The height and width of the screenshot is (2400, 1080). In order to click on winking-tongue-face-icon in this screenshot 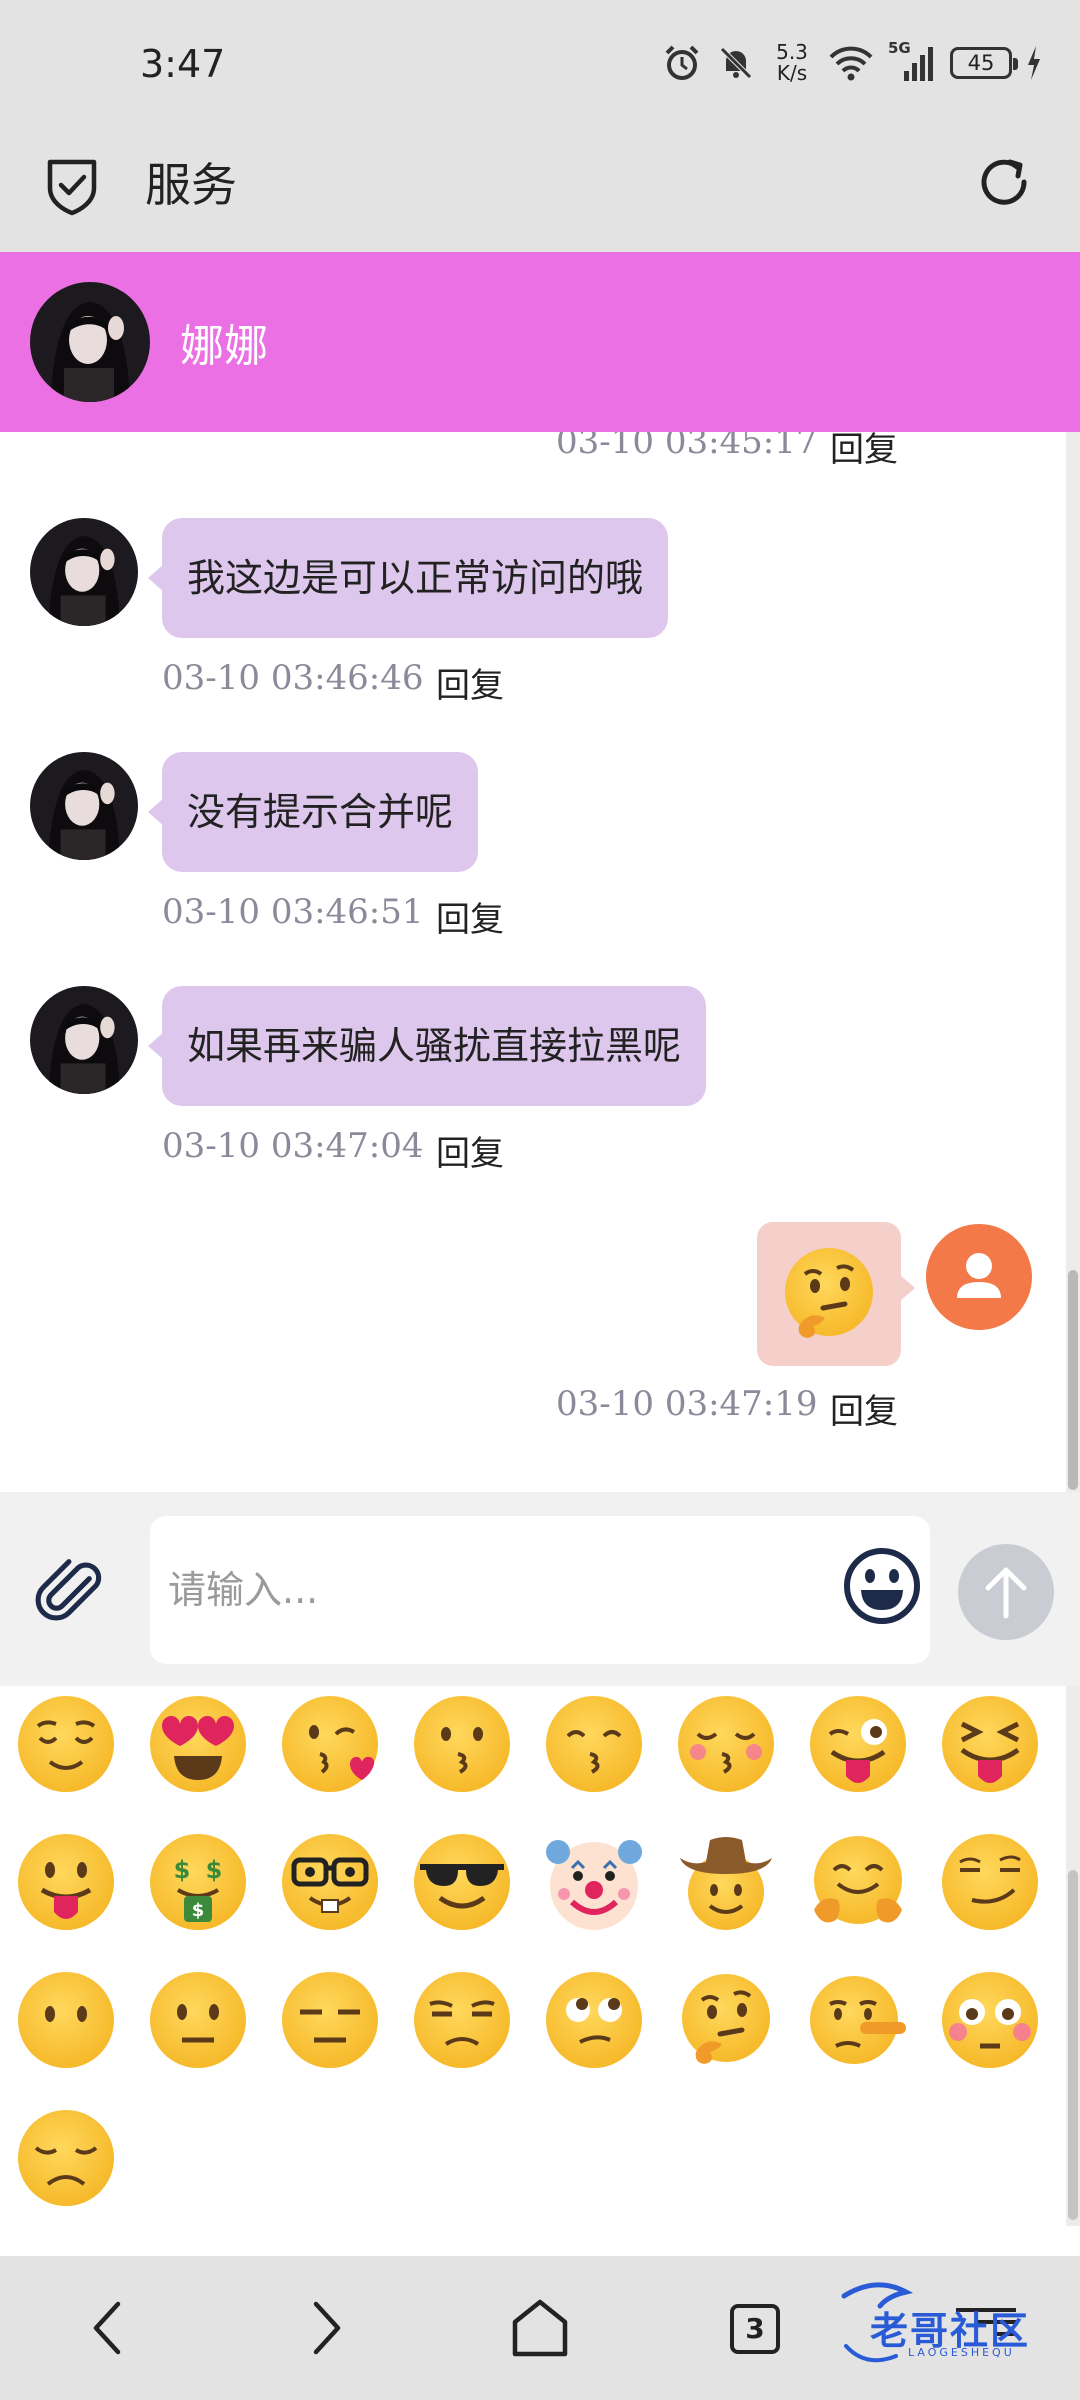, I will do `click(858, 1744)`.